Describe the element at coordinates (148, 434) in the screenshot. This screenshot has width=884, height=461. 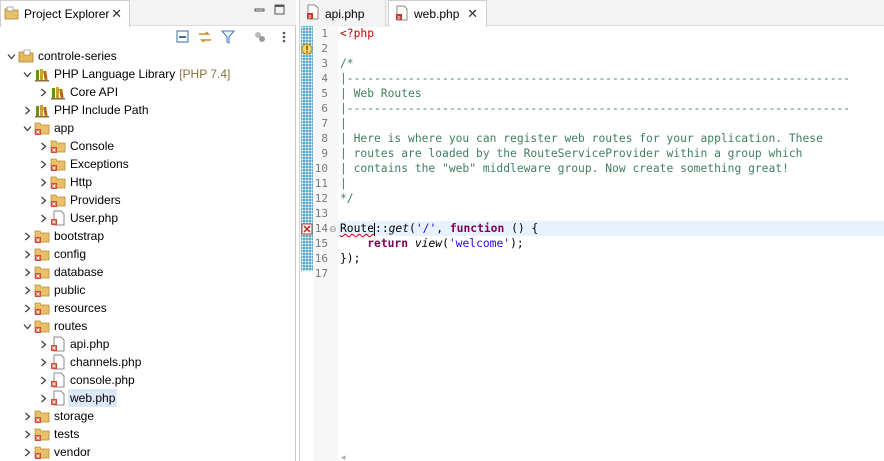
I see `tree-item-tests: tests` at that location.